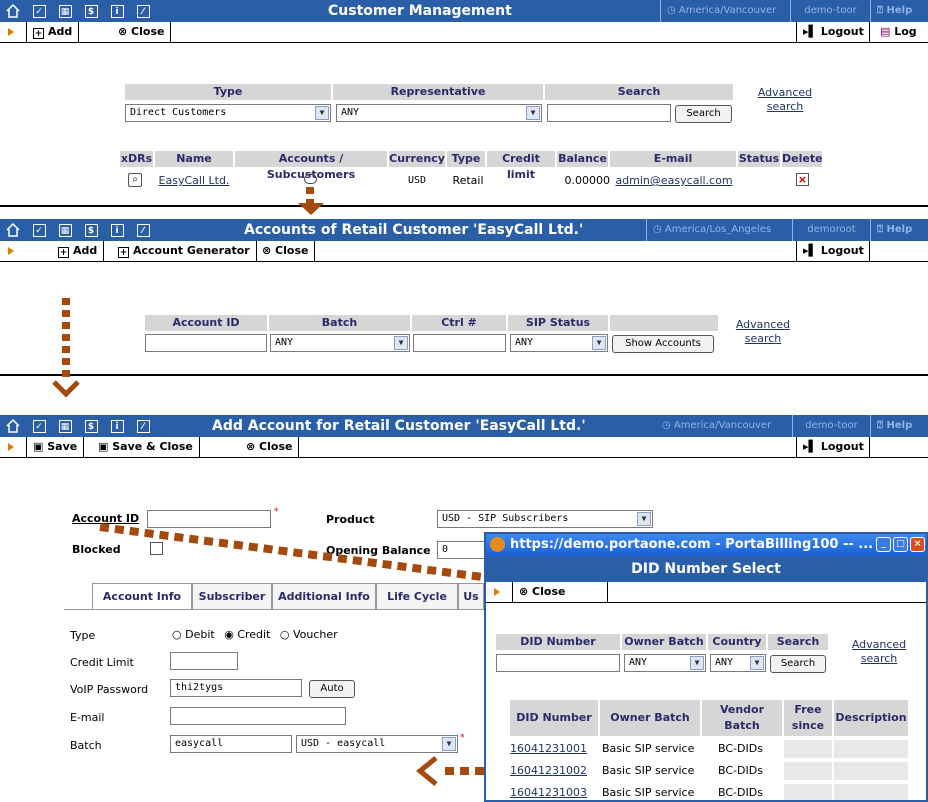 Image resolution: width=928 pixels, height=802 pixels. Describe the element at coordinates (560, 592) in the screenshot. I see `popup-close-button: ⊗ Close` at that location.